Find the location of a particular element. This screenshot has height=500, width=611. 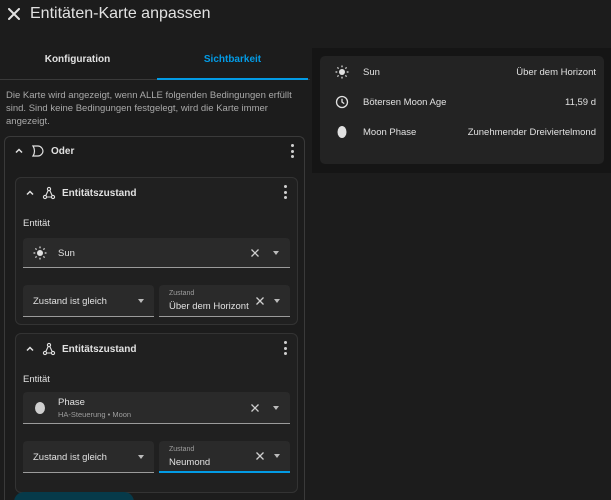

state-select: Zustand Über dem Horizont is located at coordinates (224, 301).